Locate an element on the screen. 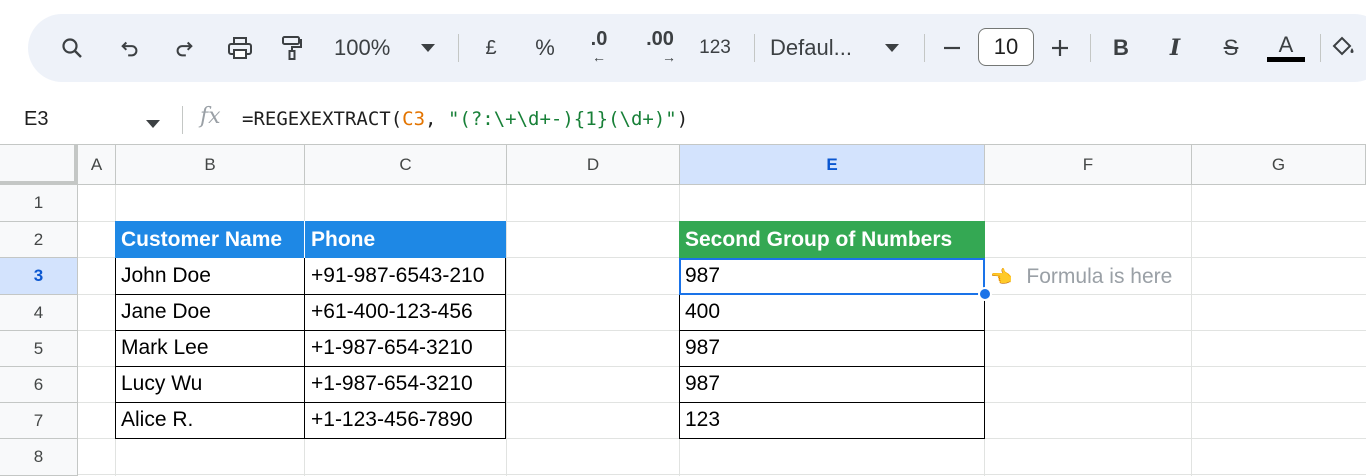  text-color-button: A is located at coordinates (1286, 48).